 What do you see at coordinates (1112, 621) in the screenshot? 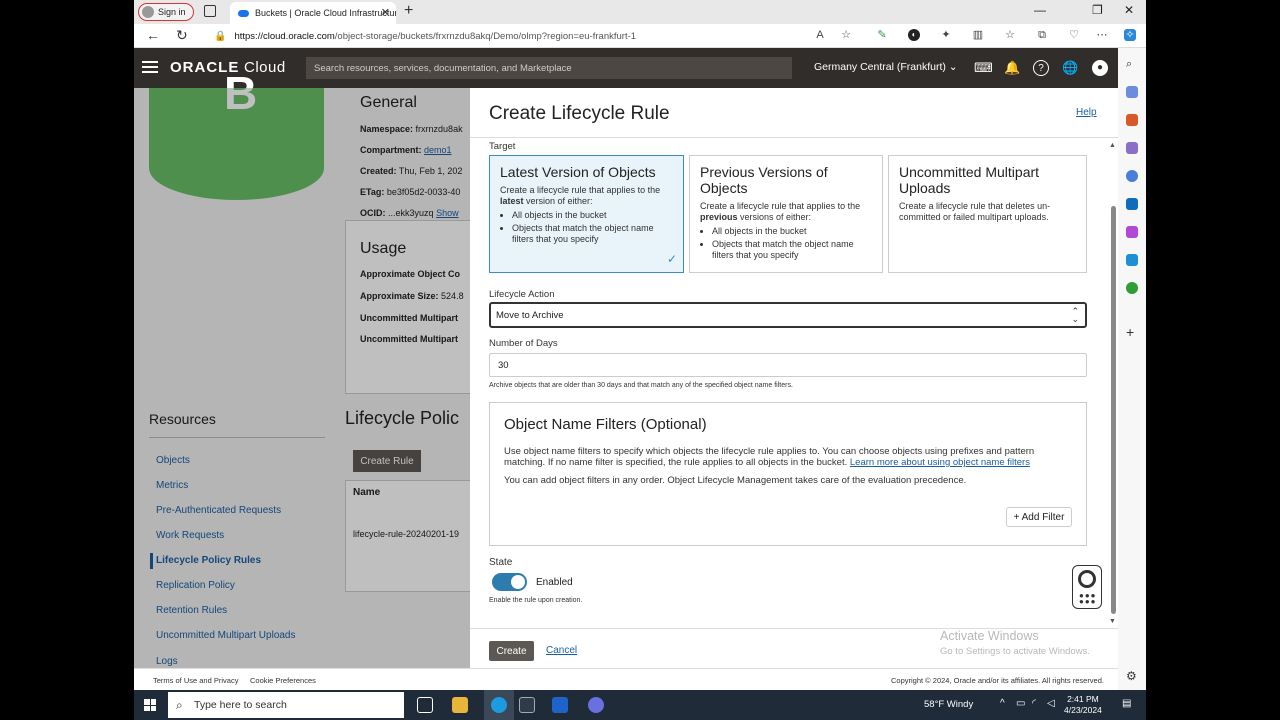
I see `scroll-down-icon: ▼` at bounding box center [1112, 621].